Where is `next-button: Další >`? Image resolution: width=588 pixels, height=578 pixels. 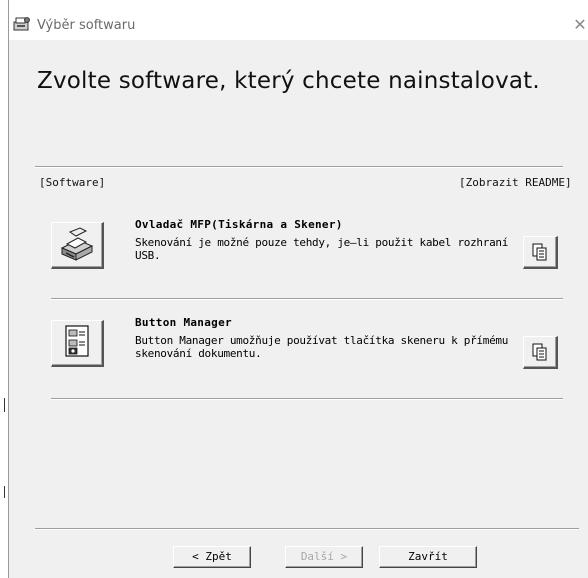
next-button: Další > is located at coordinates (324, 557).